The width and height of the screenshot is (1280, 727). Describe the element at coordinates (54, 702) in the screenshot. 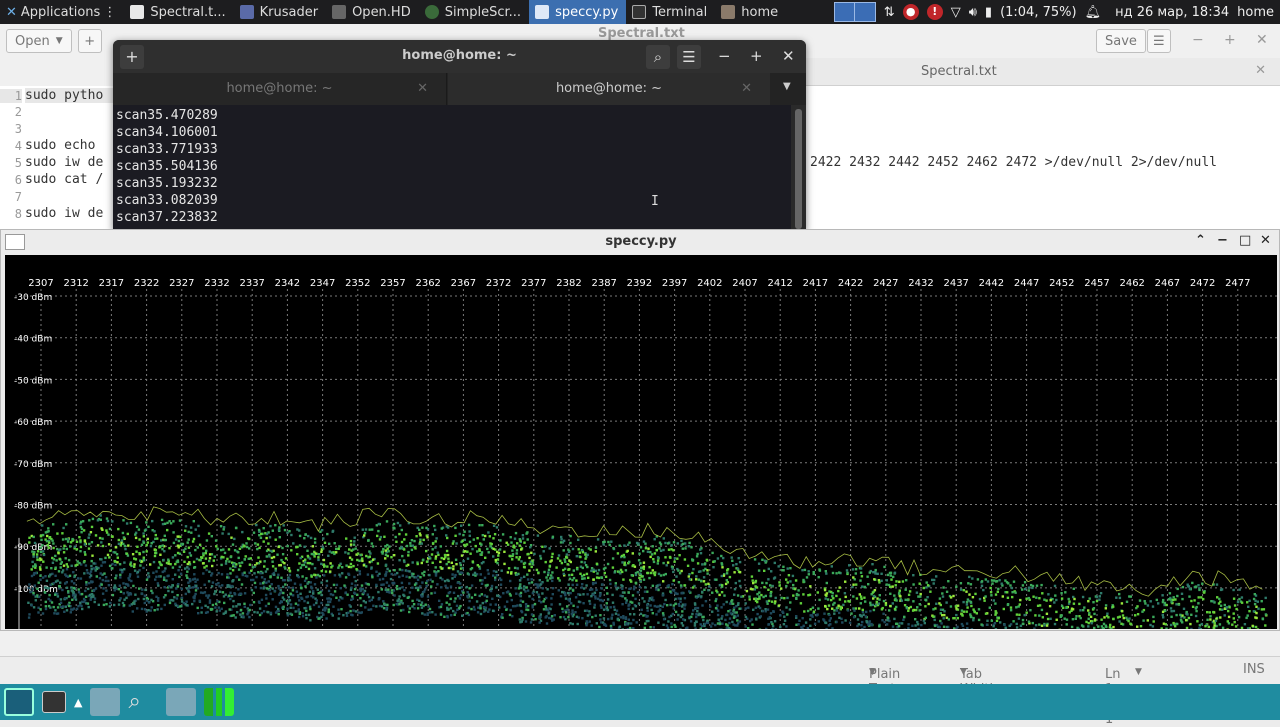

I see `terminal-launcher-icon` at that location.